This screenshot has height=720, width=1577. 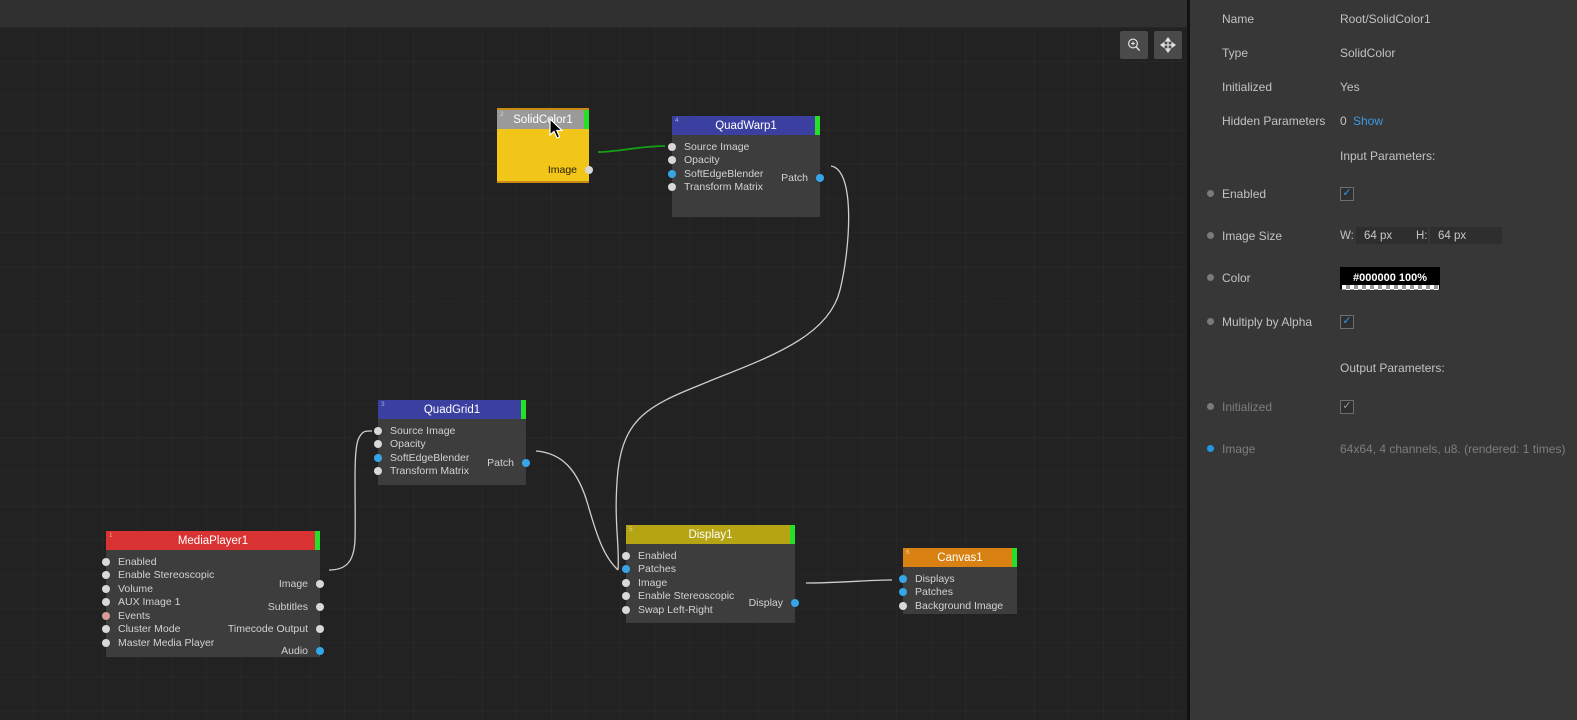 What do you see at coordinates (903, 578) in the screenshot?
I see `port-dot-displays` at bounding box center [903, 578].